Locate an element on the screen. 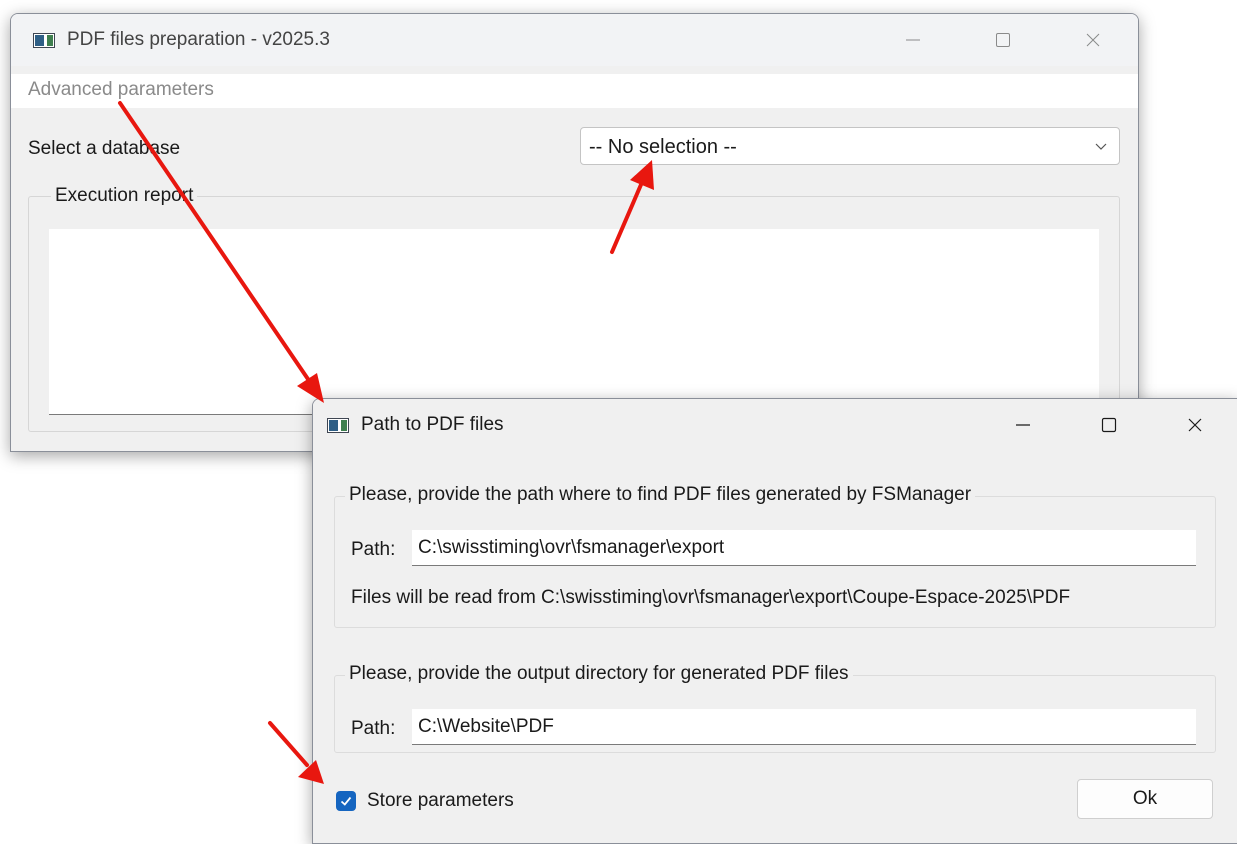 The image size is (1237, 844). checkmark-icon is located at coordinates (346, 801).